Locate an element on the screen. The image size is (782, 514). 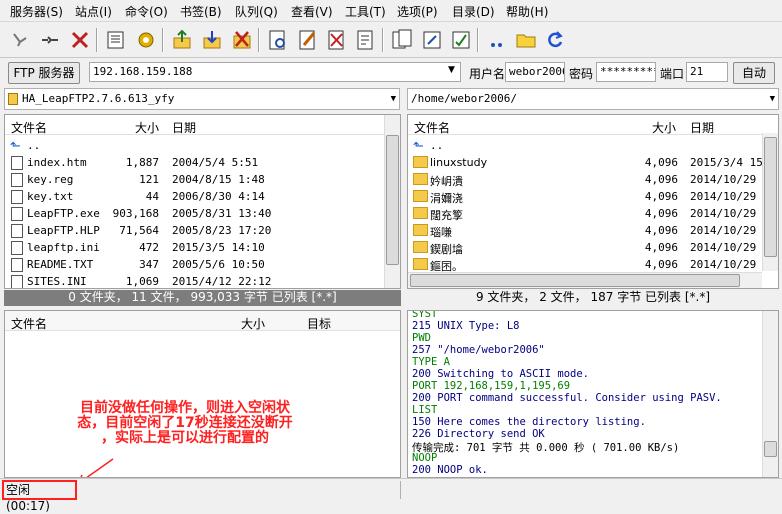
local-col-size: 大小 is located at coordinates (147, 127).